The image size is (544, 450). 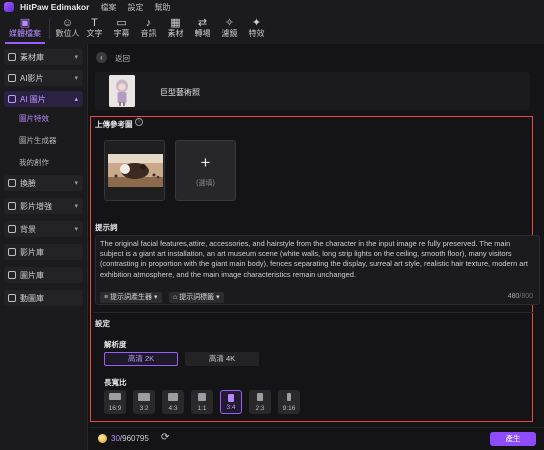 What do you see at coordinates (231, 407) in the screenshot?
I see `ratio-label: 3:4` at bounding box center [231, 407].